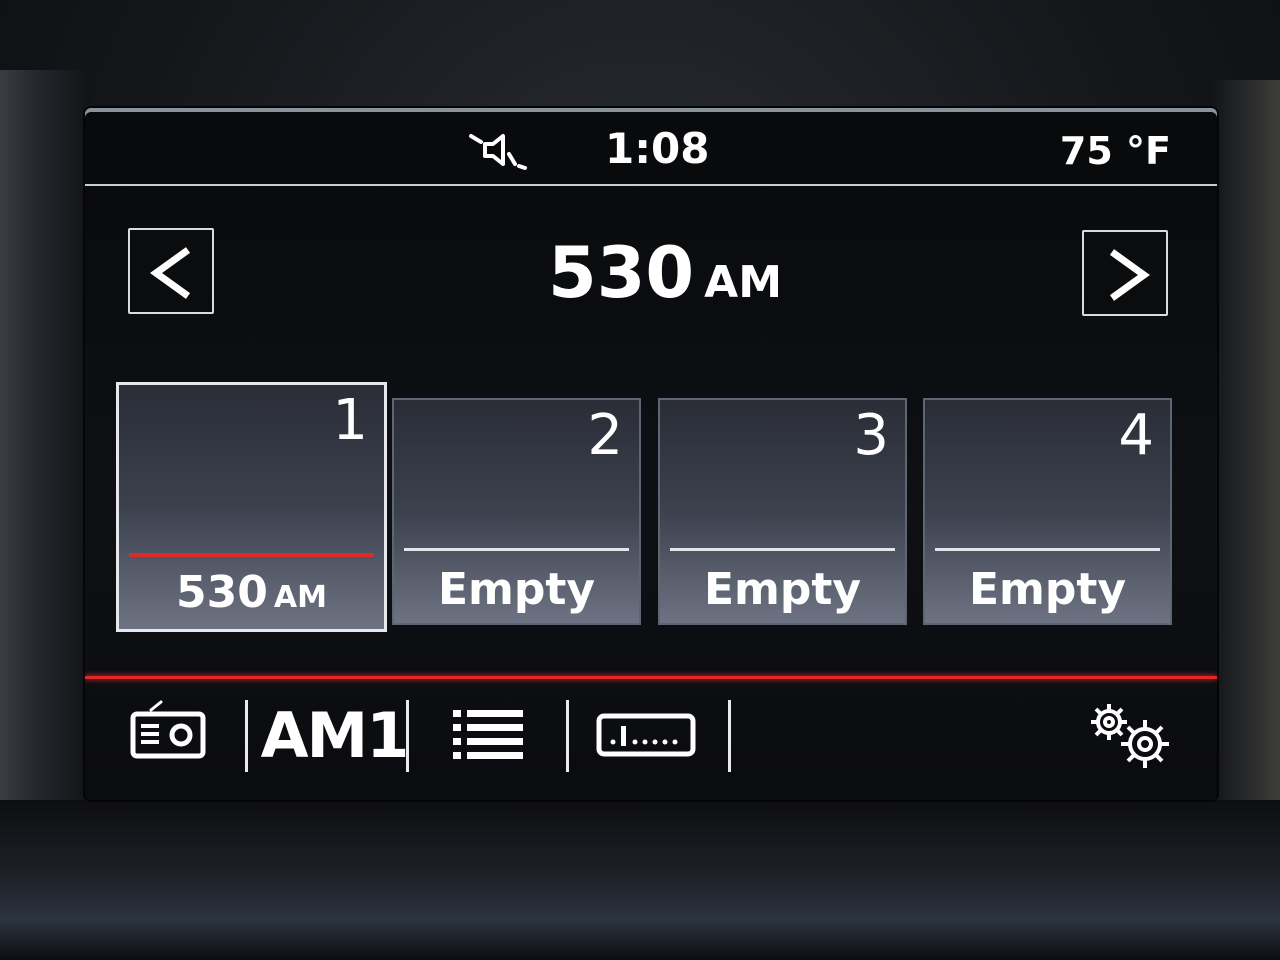 The width and height of the screenshot is (1280, 960). Describe the element at coordinates (335, 736) in the screenshot. I see `band-button: AM1` at that location.